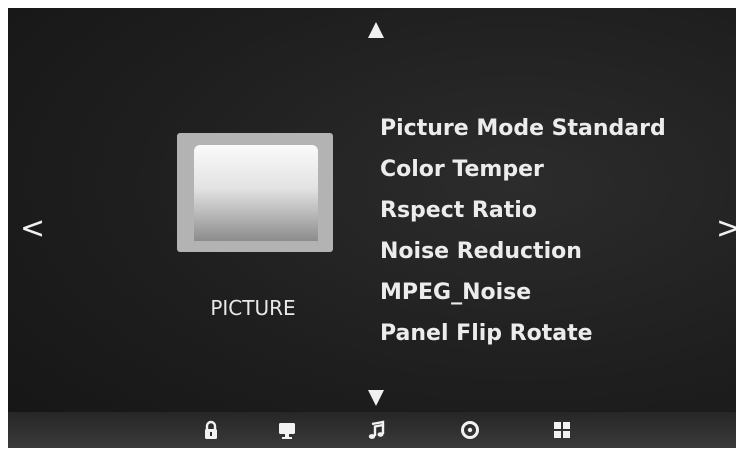 This screenshot has width=744, height=455. I want to click on category-icon-bar, so click(372, 430).